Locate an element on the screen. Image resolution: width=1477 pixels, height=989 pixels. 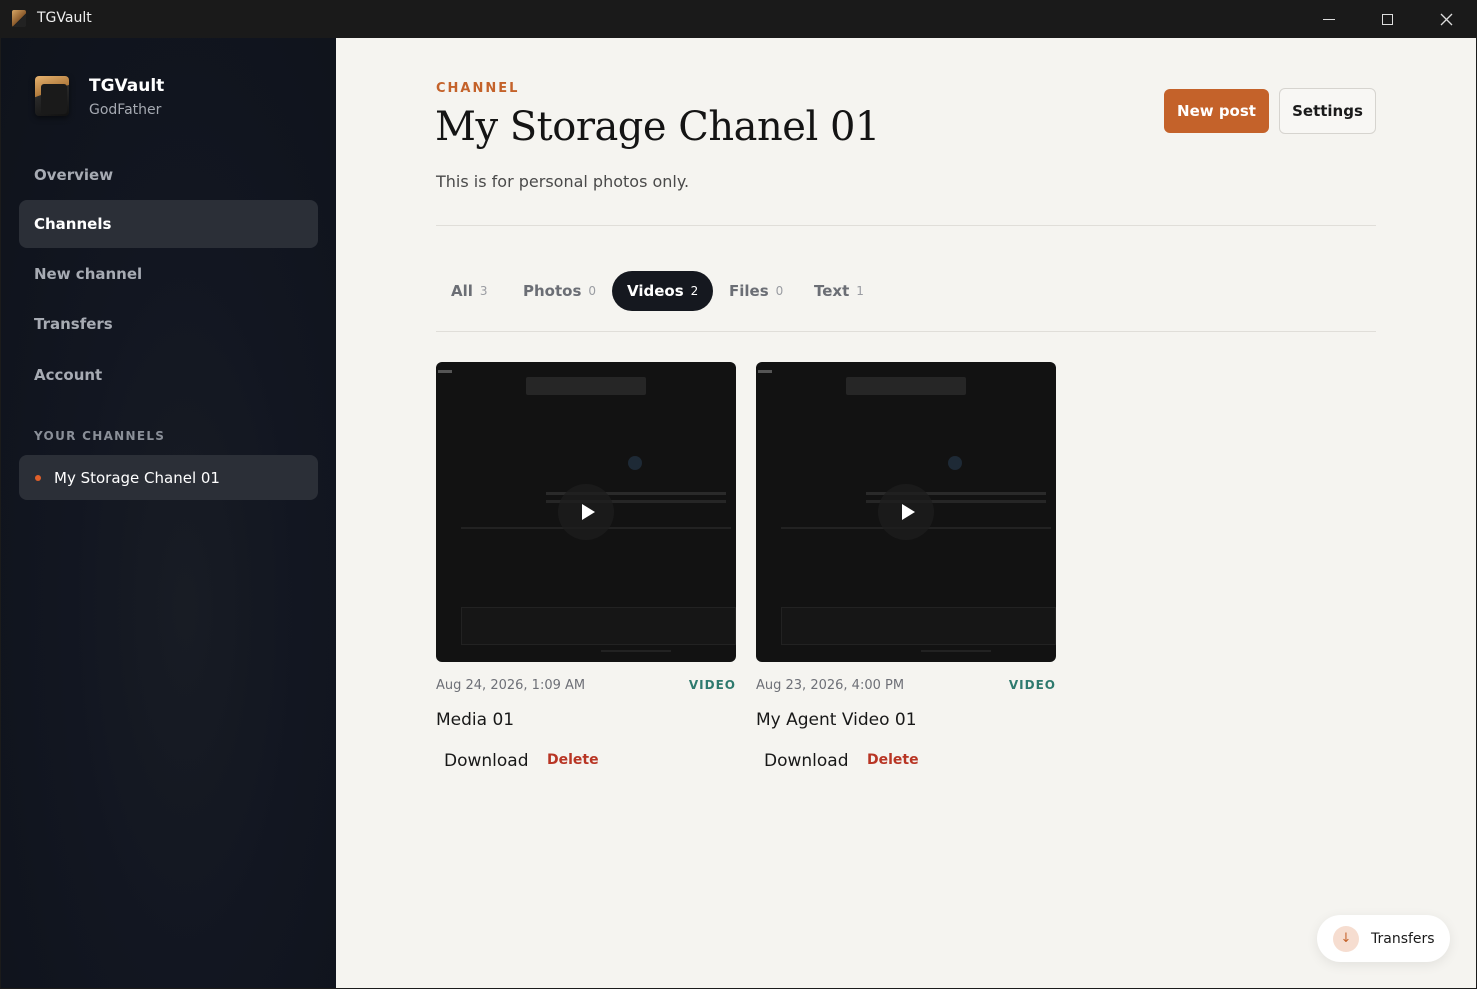
tab-count: 1 is located at coordinates (860, 291).